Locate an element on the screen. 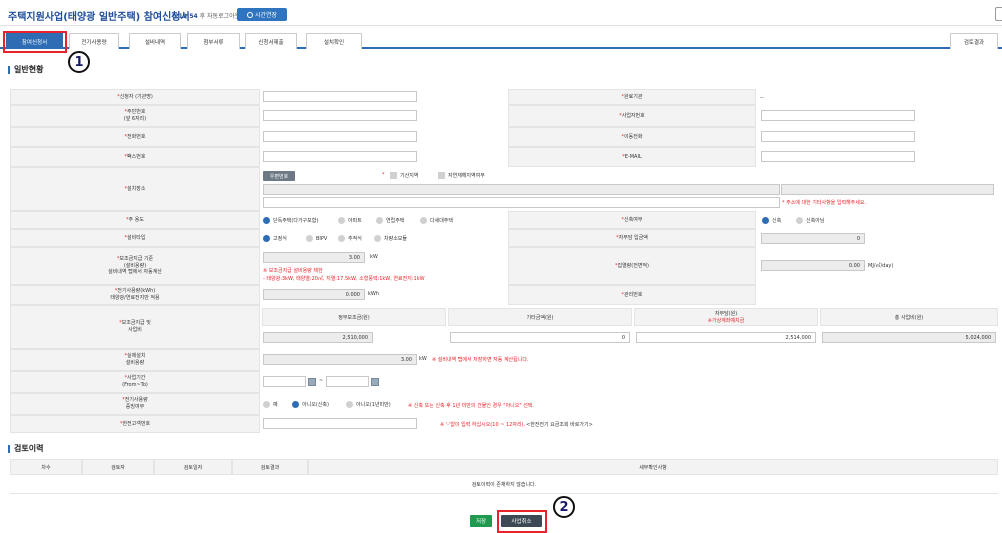 This screenshot has height=533, width=1002. usage-label: *전기사용량(kWh) 태양광/연료전지만 적용 is located at coordinates (135, 295).